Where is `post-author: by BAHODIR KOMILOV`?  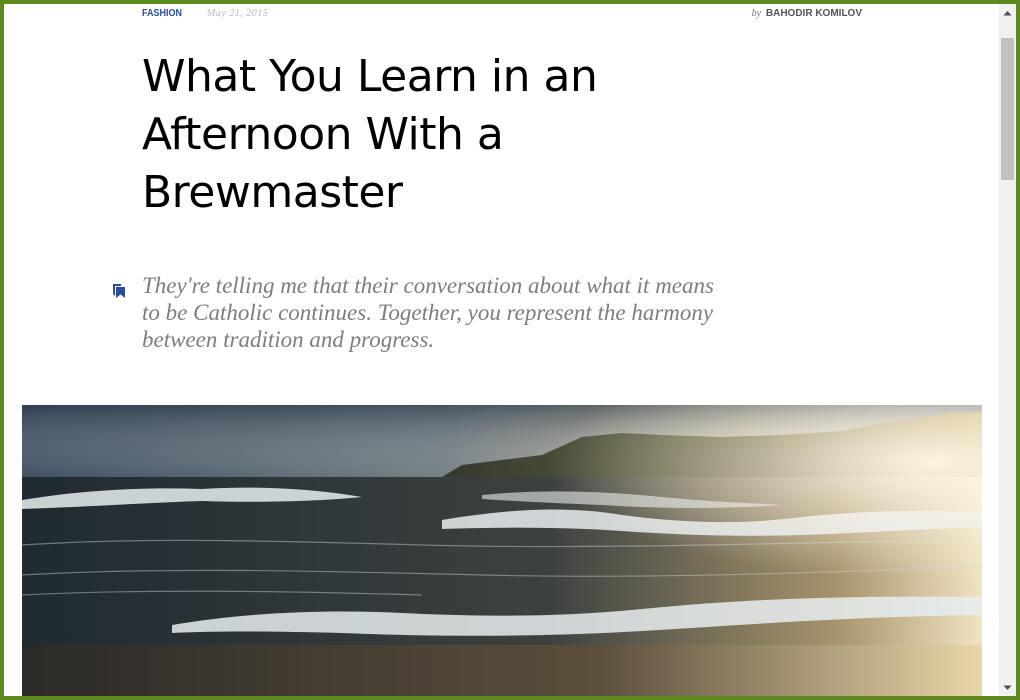 post-author: by BAHODIR KOMILOV is located at coordinates (807, 13).